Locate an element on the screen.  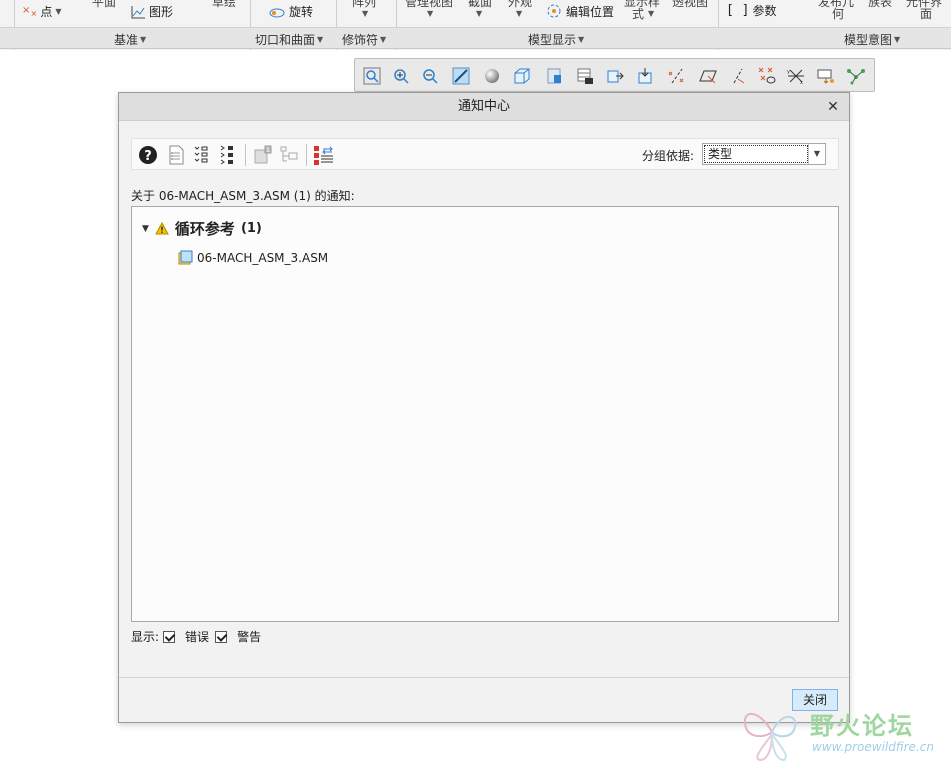
datum-axis-toggle-button is located at coordinates (738, 76).